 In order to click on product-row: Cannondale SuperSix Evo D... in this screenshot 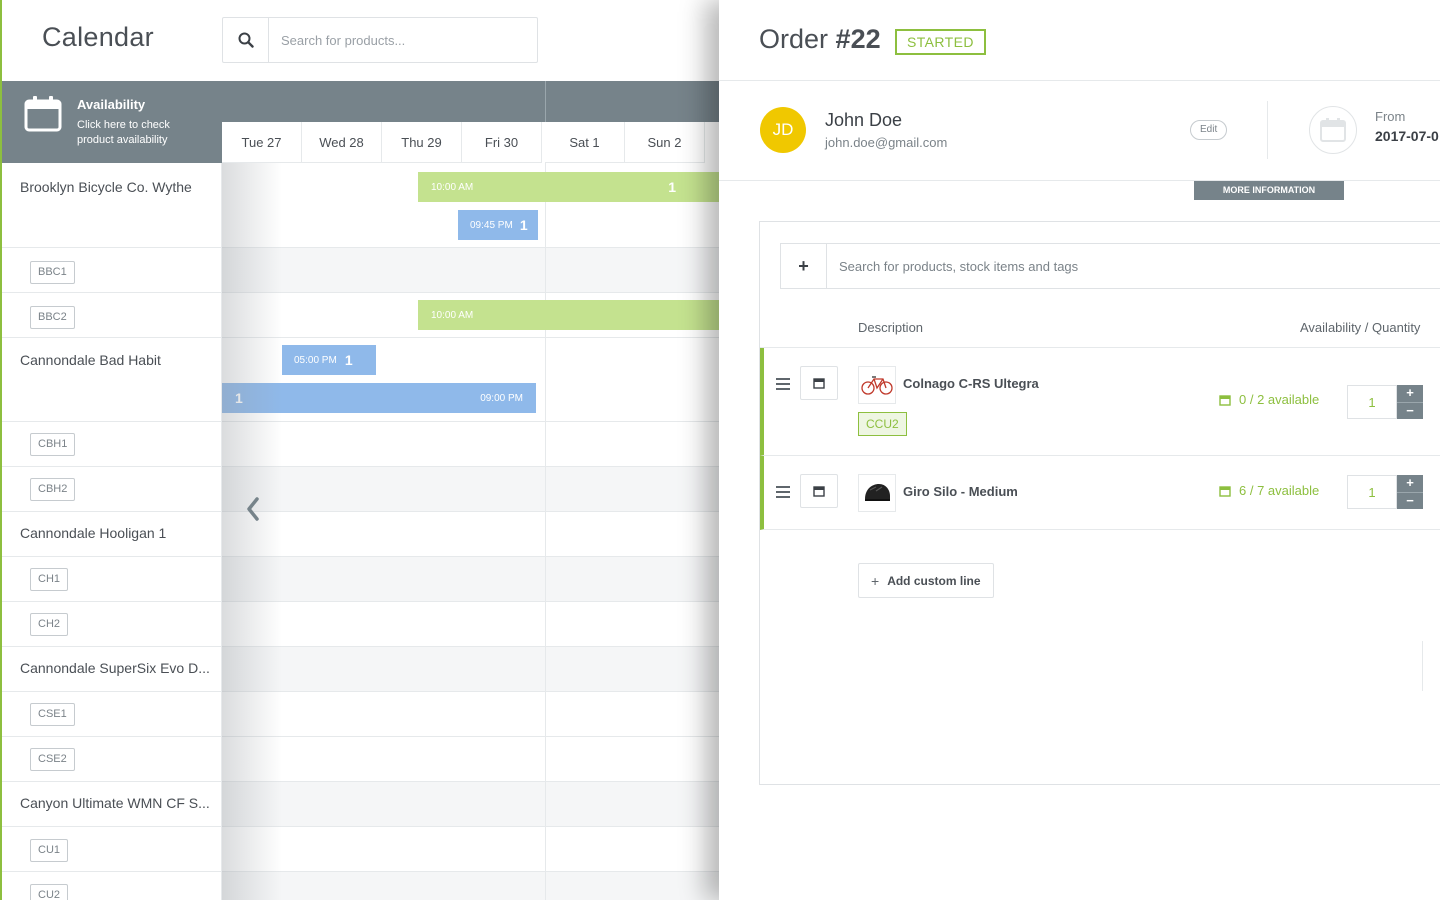, I will do `click(362, 669)`.